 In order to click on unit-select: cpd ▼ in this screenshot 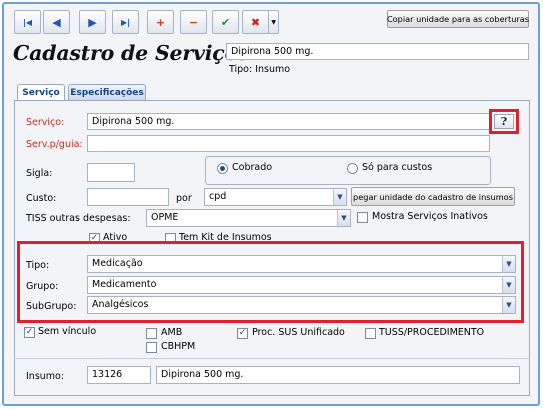, I will do `click(275, 197)`.